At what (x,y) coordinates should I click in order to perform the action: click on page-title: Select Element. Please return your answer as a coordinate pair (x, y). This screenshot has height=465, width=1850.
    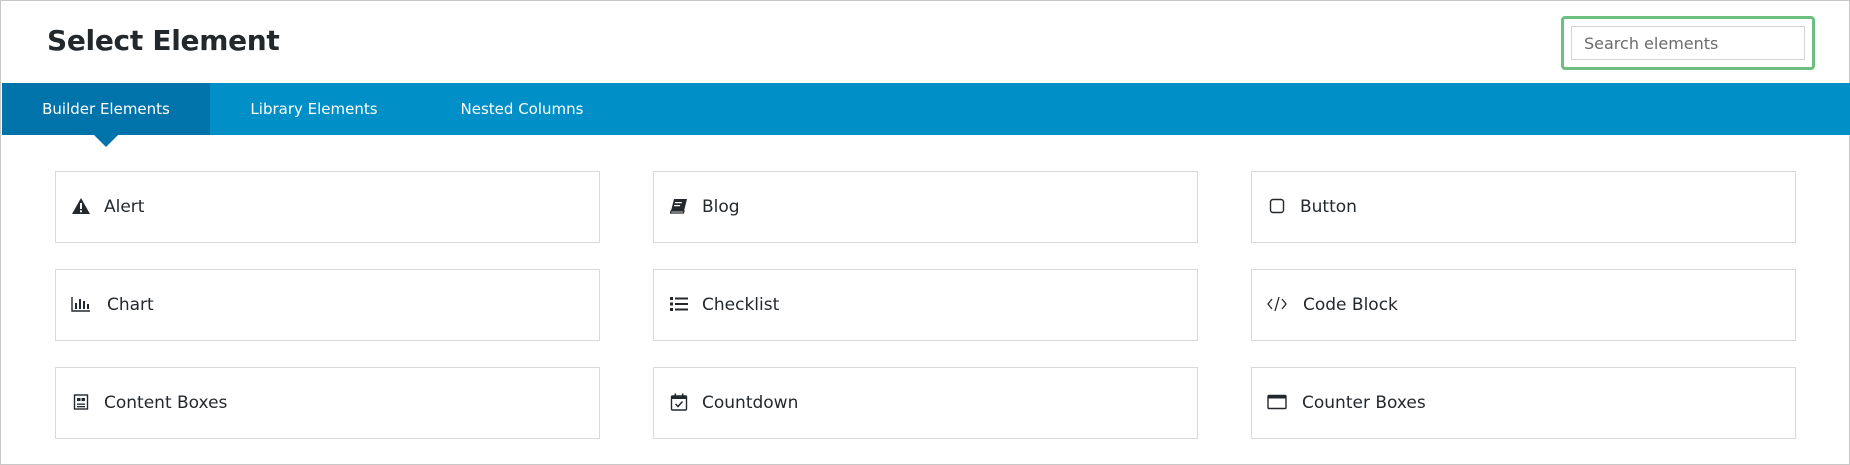
    Looking at the image, I should click on (163, 40).